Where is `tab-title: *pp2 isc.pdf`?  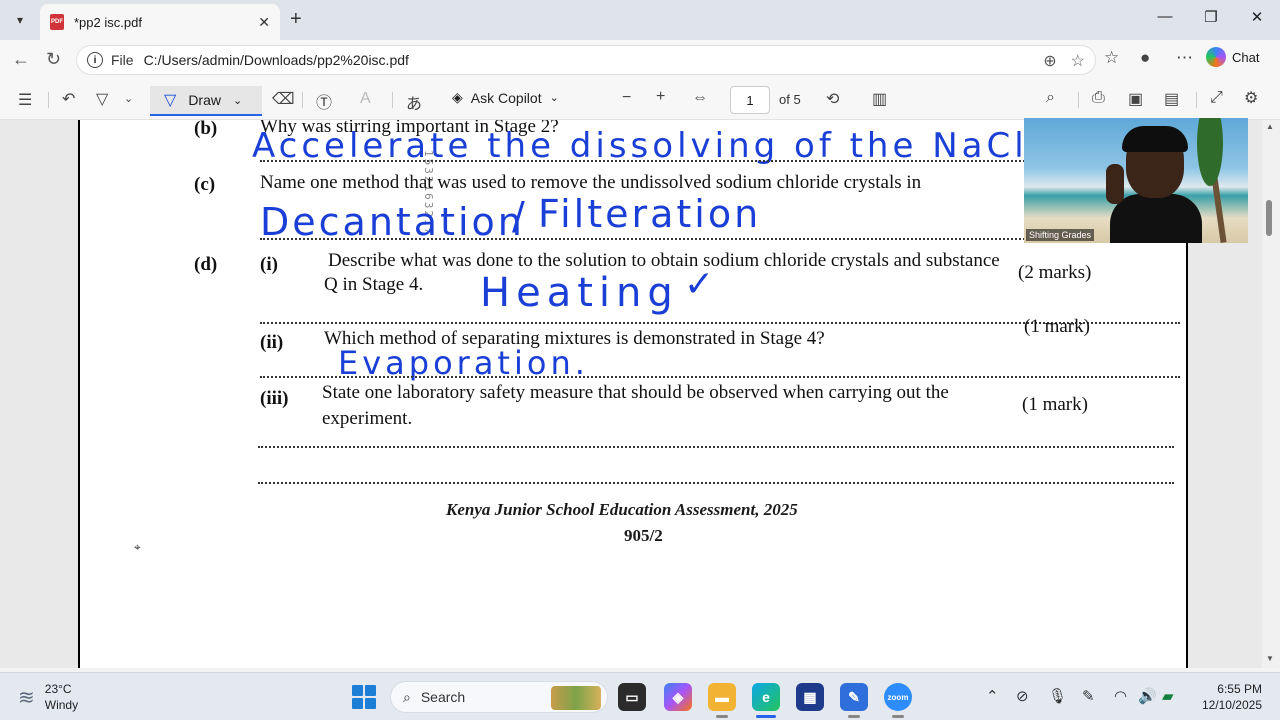
tab-title: *pp2 isc.pdf is located at coordinates (108, 22).